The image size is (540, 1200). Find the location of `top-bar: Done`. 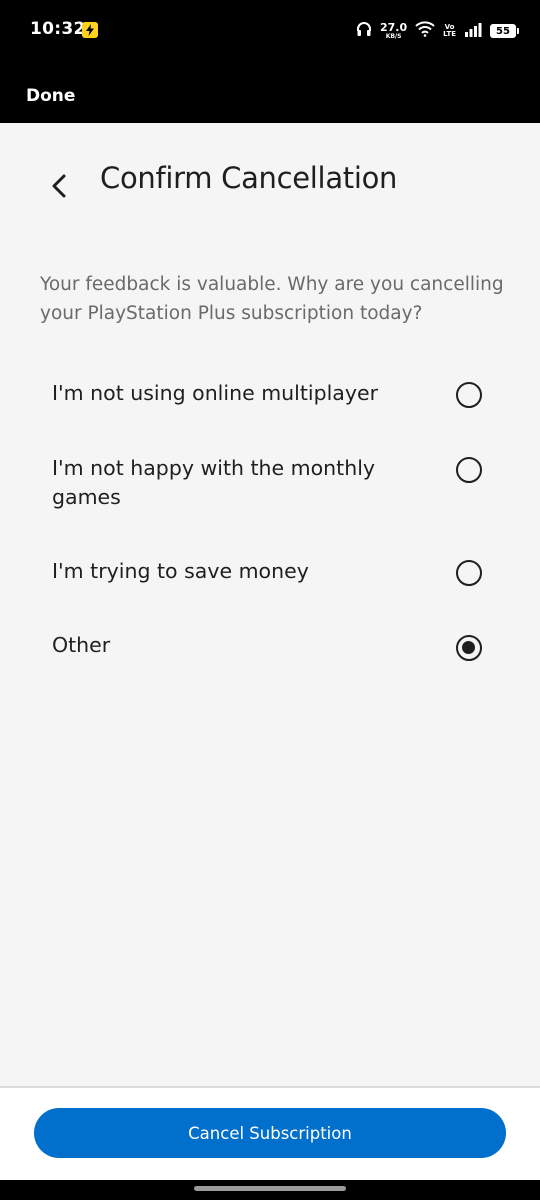

top-bar: Done is located at coordinates (270, 92).